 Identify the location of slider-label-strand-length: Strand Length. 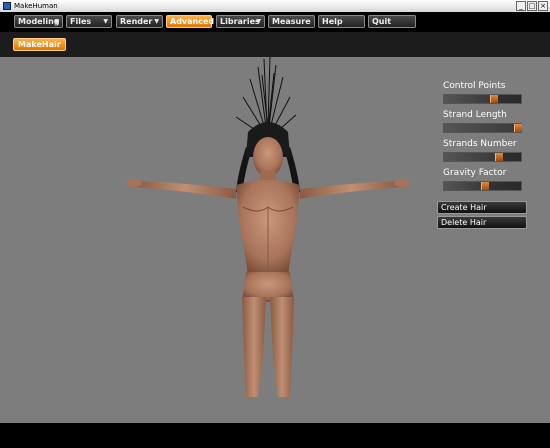
(475, 115).